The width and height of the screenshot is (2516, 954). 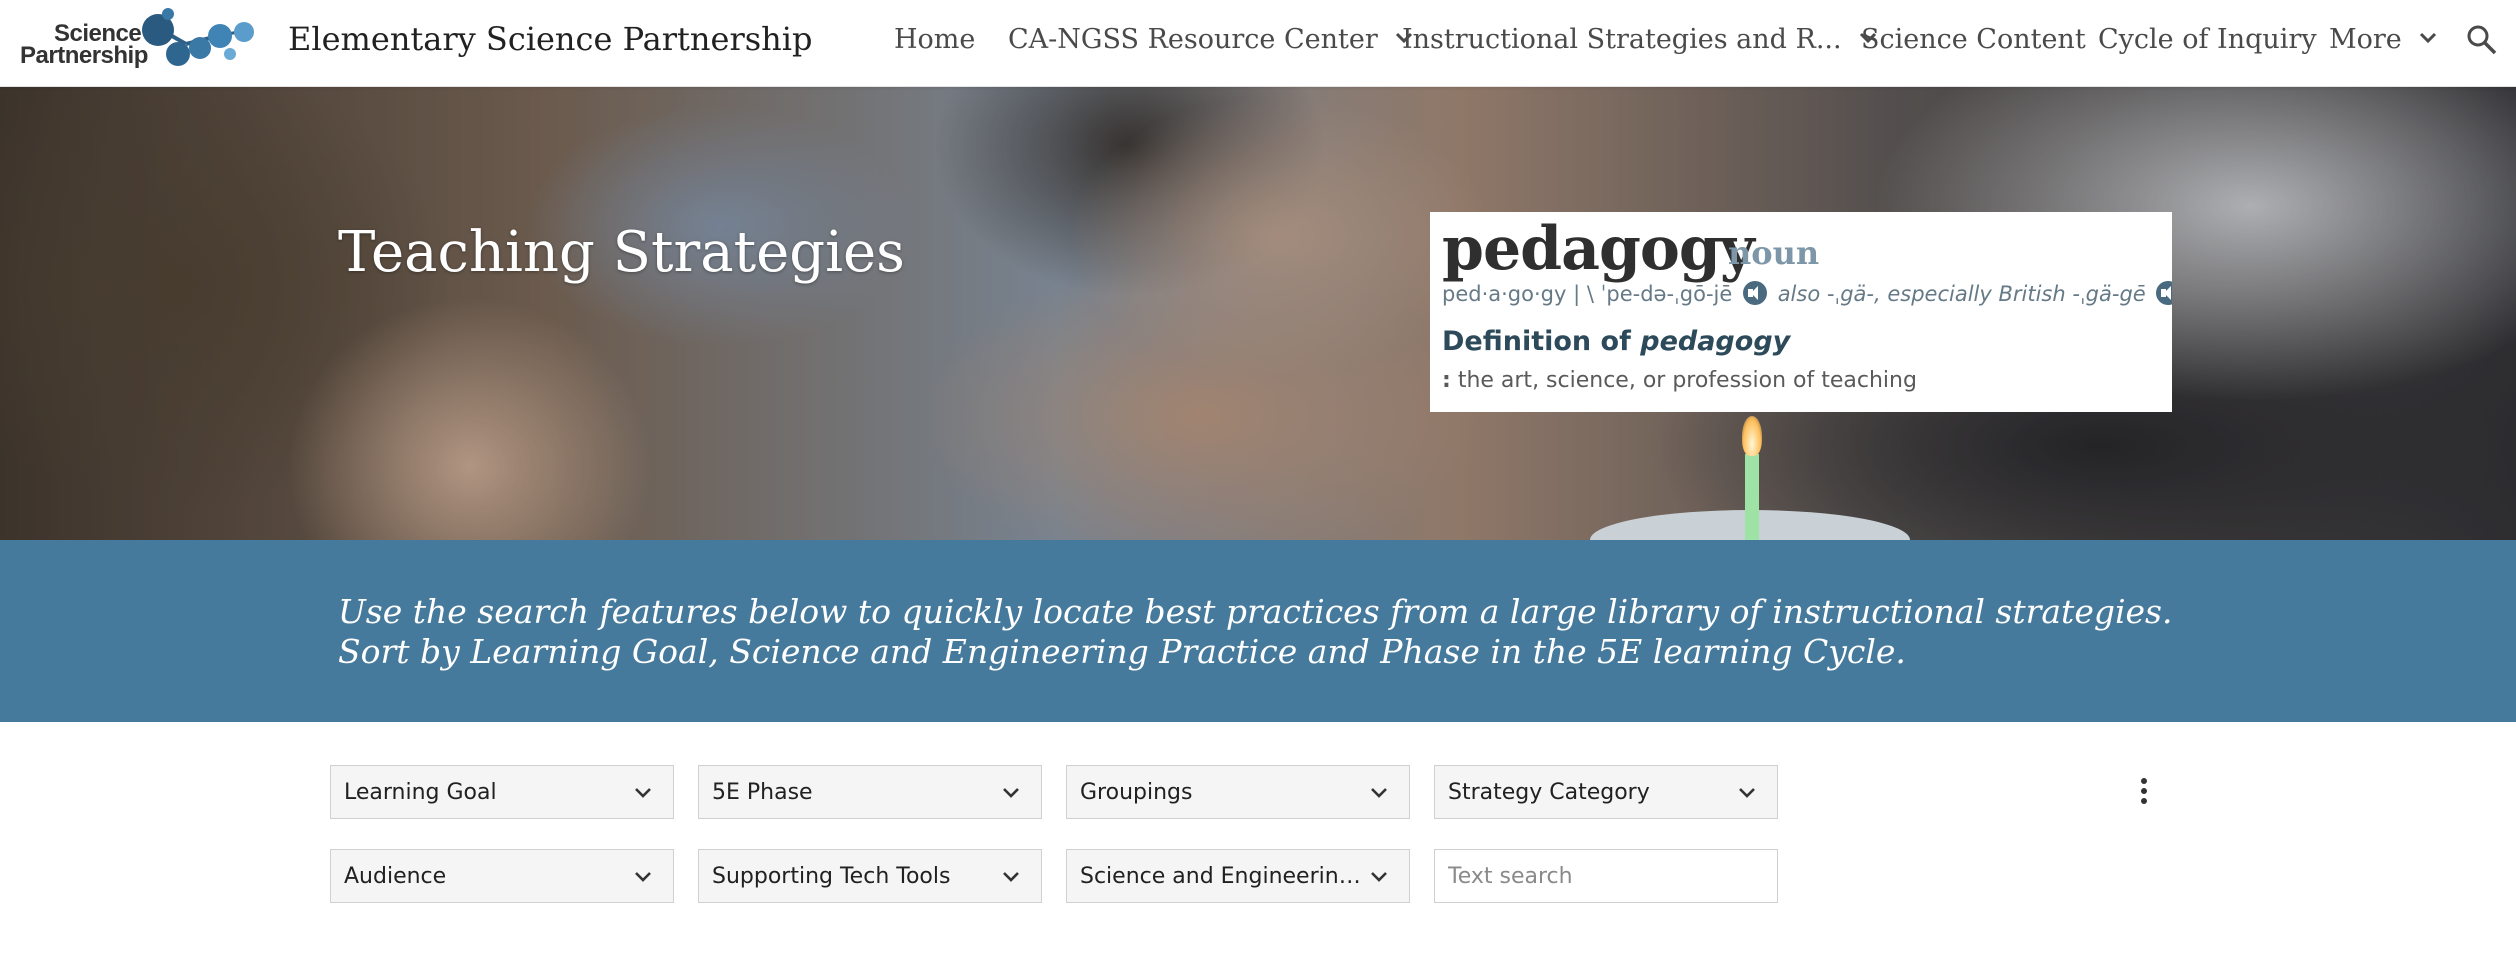 I want to click on nav-item-label: More, so click(x=2365, y=39).